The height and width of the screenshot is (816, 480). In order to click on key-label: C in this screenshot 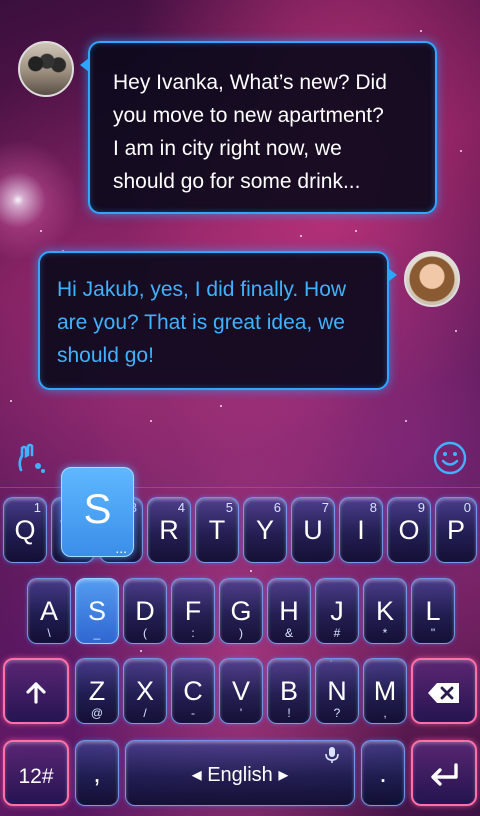, I will do `click(193, 691)`.